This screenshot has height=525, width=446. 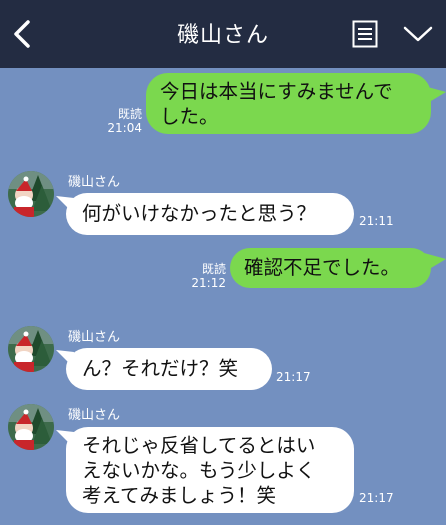 What do you see at coordinates (199, 213) in the screenshot?
I see `message-text-line: 何がいけなかったと思う？` at bounding box center [199, 213].